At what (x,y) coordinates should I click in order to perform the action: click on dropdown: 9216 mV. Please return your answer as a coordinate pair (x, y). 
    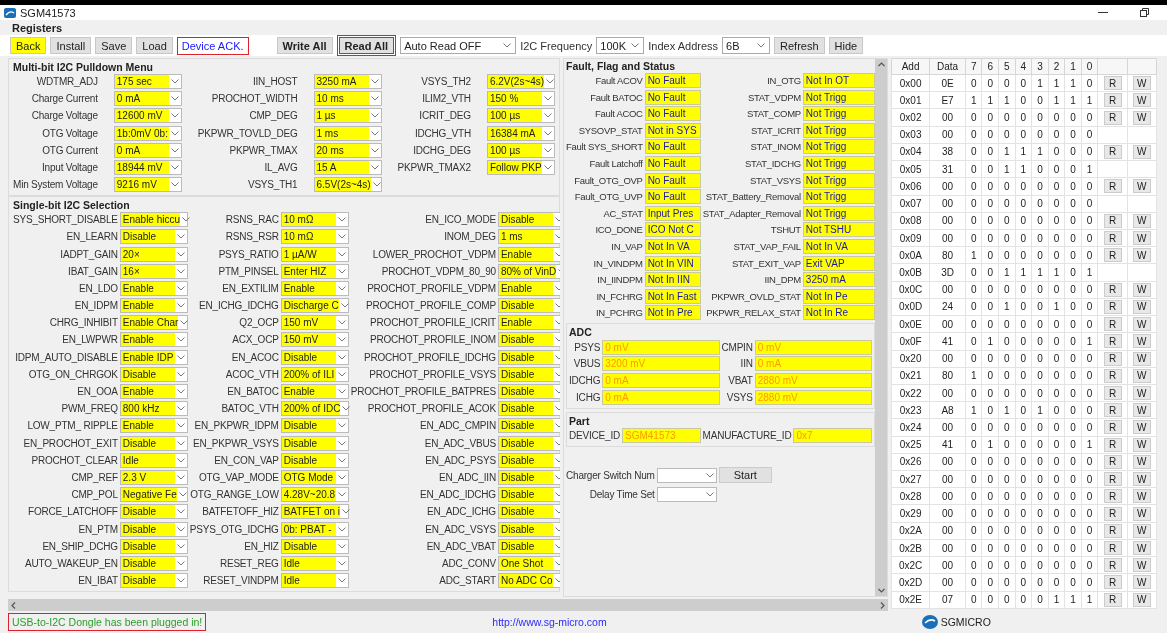
    Looking at the image, I should click on (147, 185).